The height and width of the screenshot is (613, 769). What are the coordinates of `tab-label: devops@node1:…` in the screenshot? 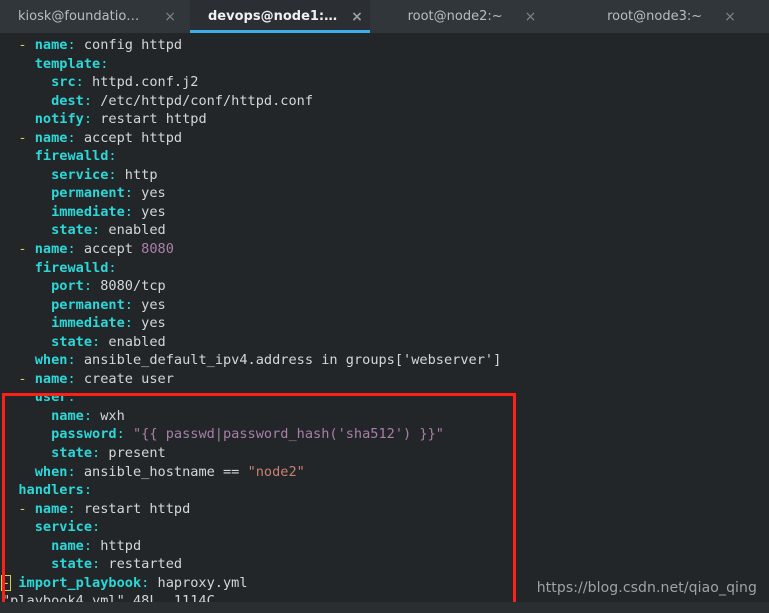 It's located at (273, 16).